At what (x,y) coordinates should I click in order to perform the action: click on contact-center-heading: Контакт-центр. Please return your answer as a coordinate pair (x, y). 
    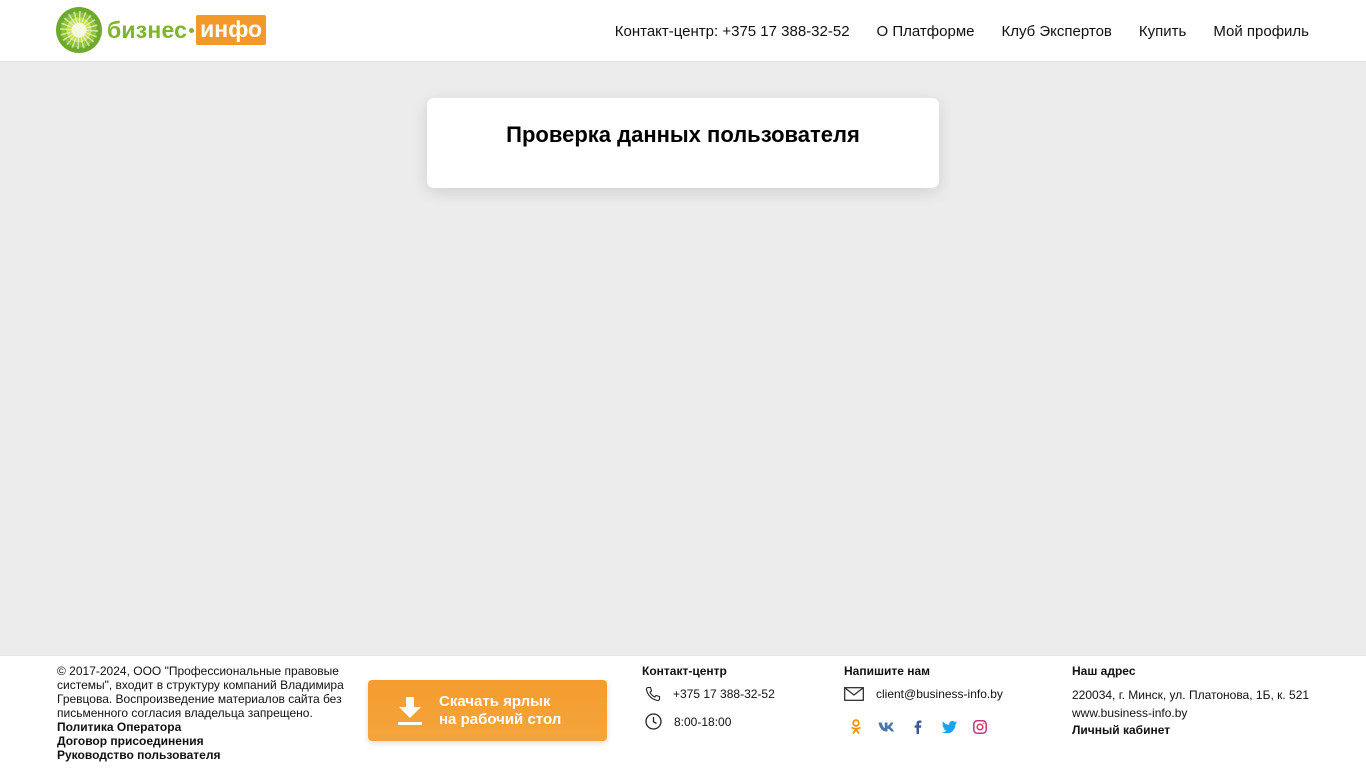
    Looking at the image, I should click on (684, 671).